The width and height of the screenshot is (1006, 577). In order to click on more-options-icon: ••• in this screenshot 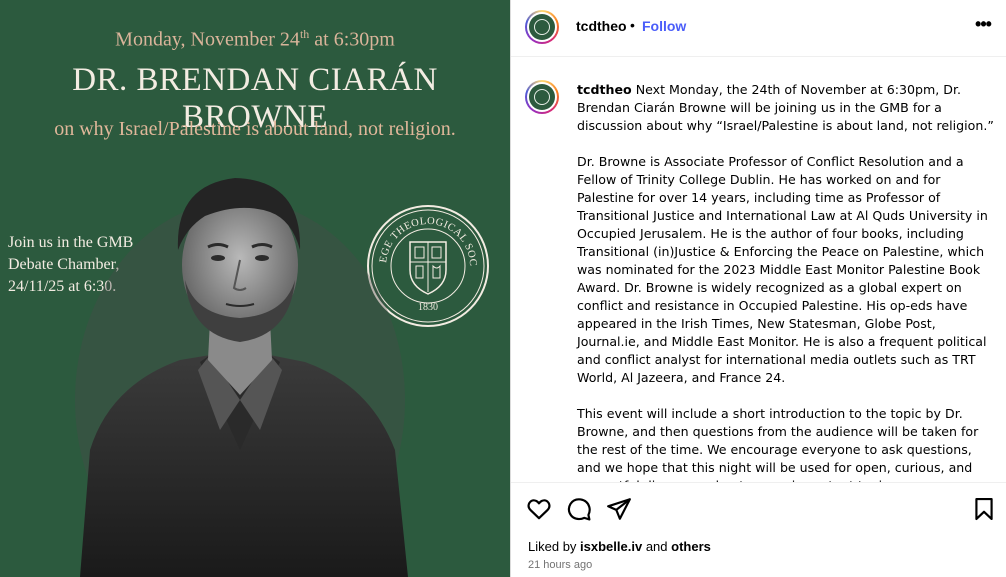, I will do `click(983, 26)`.